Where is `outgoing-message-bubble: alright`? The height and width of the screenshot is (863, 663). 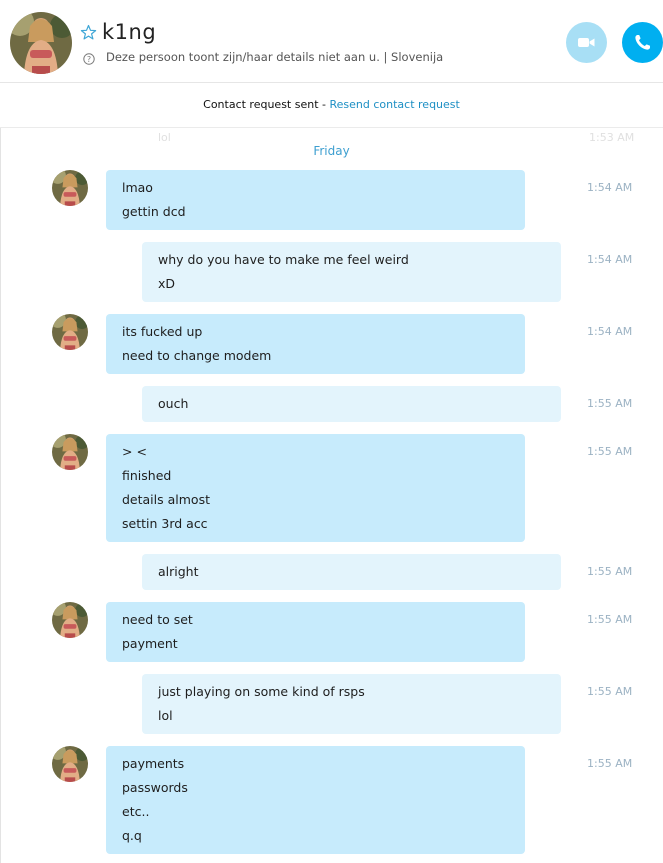
outgoing-message-bubble: alright is located at coordinates (351, 572).